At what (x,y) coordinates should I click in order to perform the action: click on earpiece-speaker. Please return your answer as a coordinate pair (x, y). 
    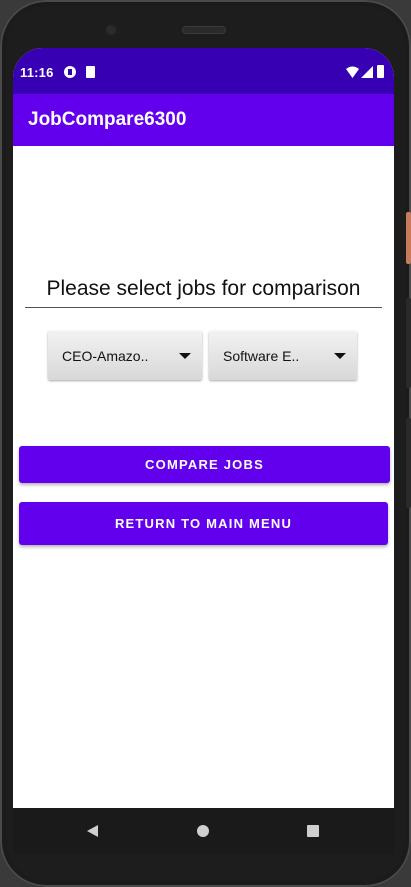
    Looking at the image, I should click on (204, 30).